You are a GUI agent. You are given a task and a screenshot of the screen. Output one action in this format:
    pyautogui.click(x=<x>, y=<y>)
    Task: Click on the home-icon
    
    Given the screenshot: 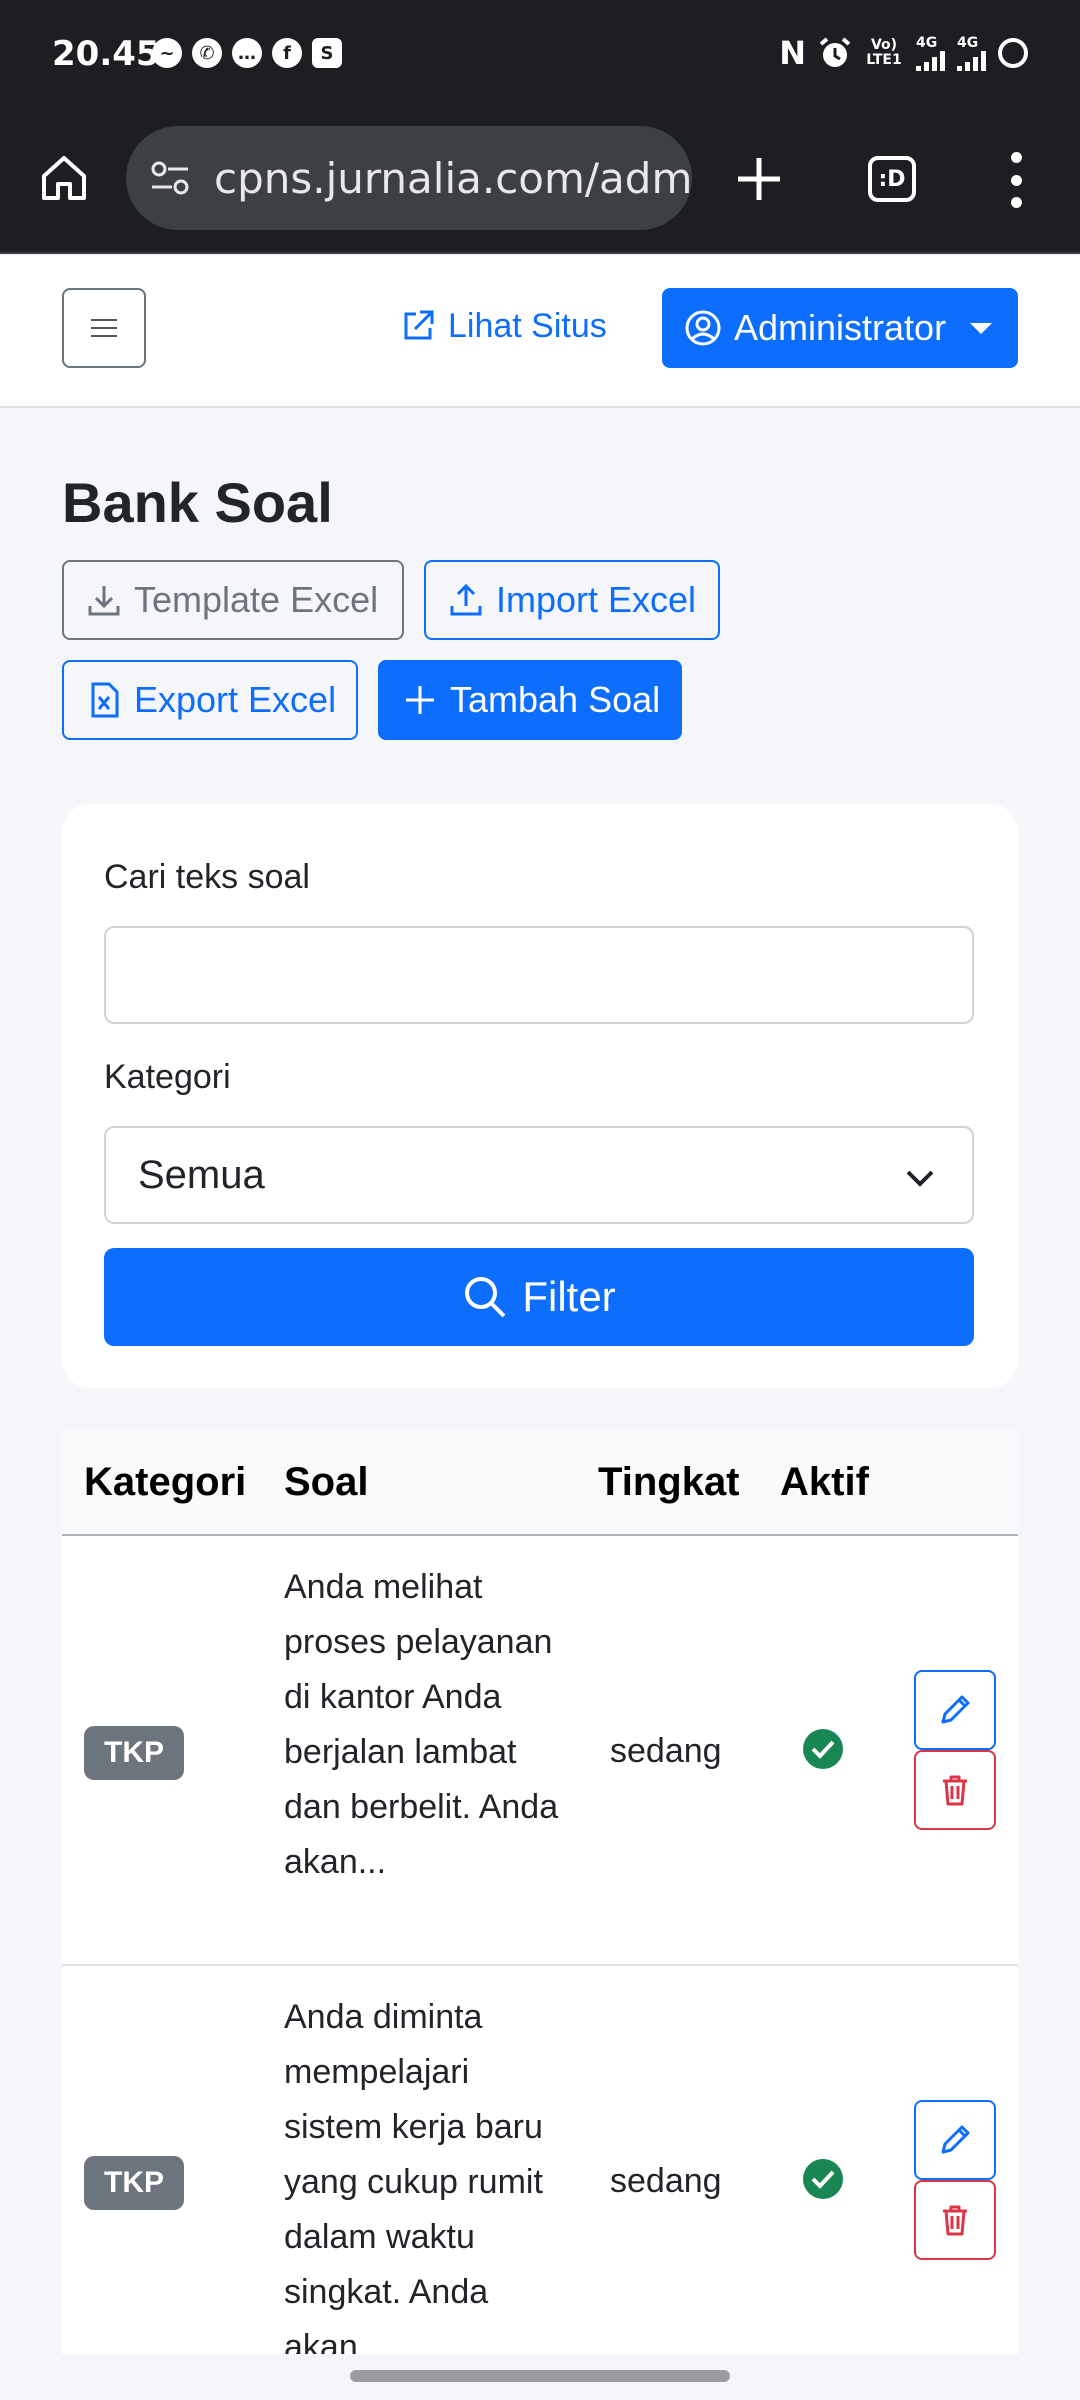 What is the action you would take?
    pyautogui.click(x=64, y=178)
    